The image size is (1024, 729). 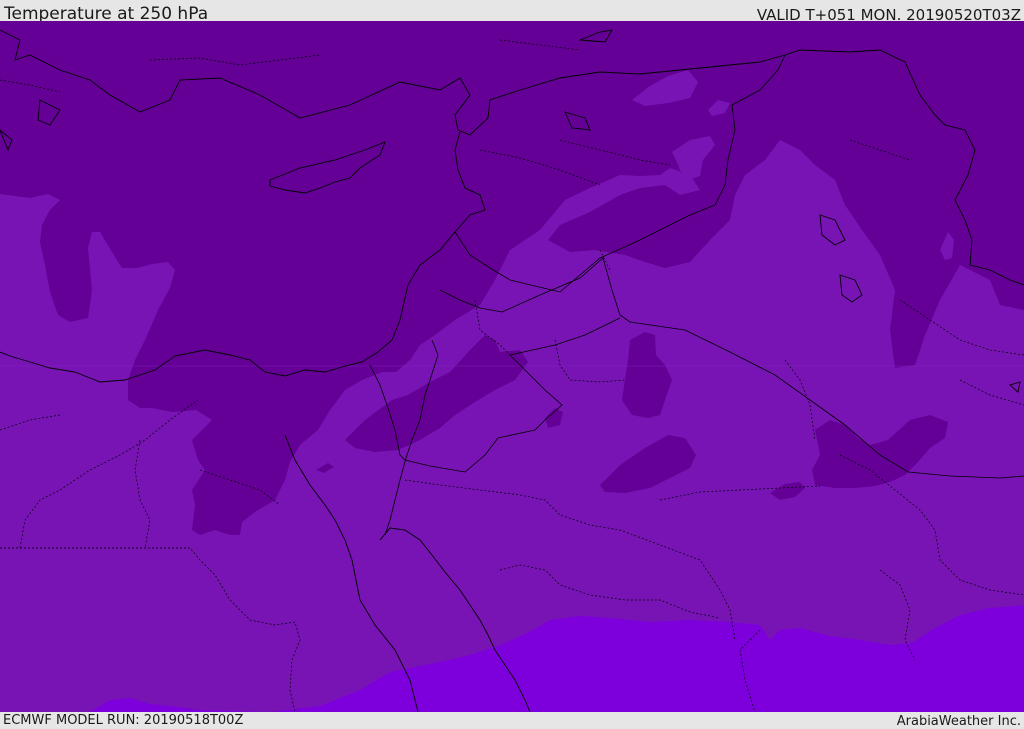 I want to click on model-run-label: ECMWF MODEL RUN: 20190518T00Z, so click(x=123, y=720).